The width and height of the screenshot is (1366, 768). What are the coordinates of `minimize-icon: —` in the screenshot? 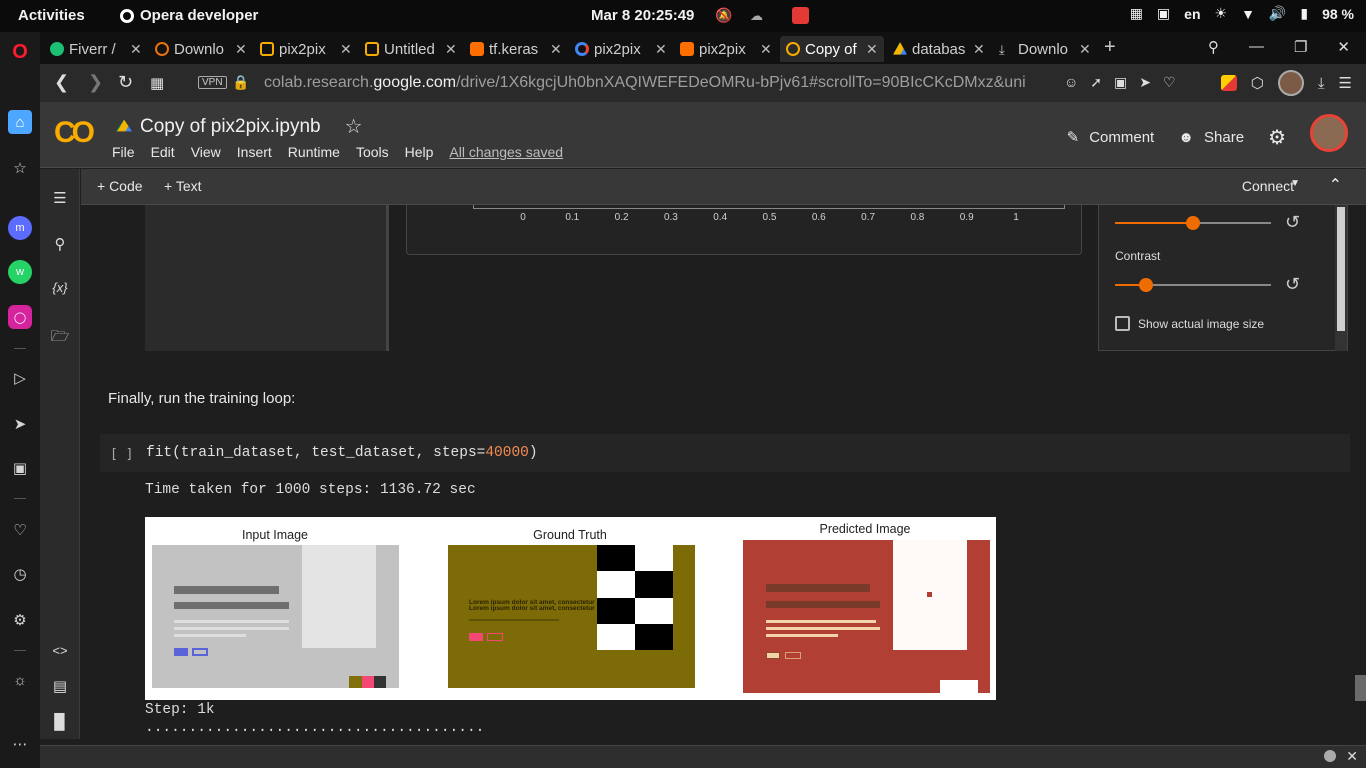 It's located at (1256, 47).